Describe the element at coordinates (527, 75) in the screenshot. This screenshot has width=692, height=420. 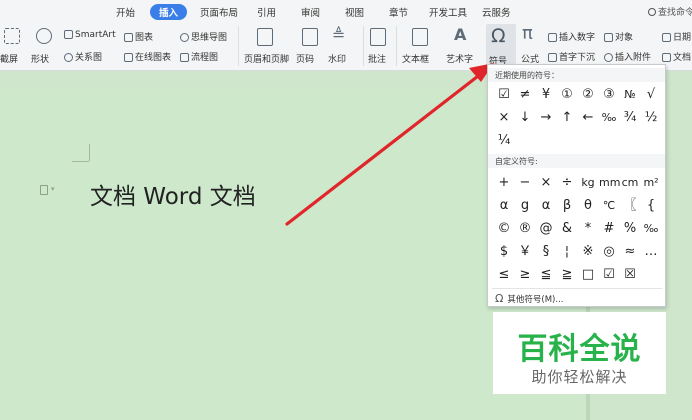
I see `recent-symbols-title: 近期使用的符号：` at that location.